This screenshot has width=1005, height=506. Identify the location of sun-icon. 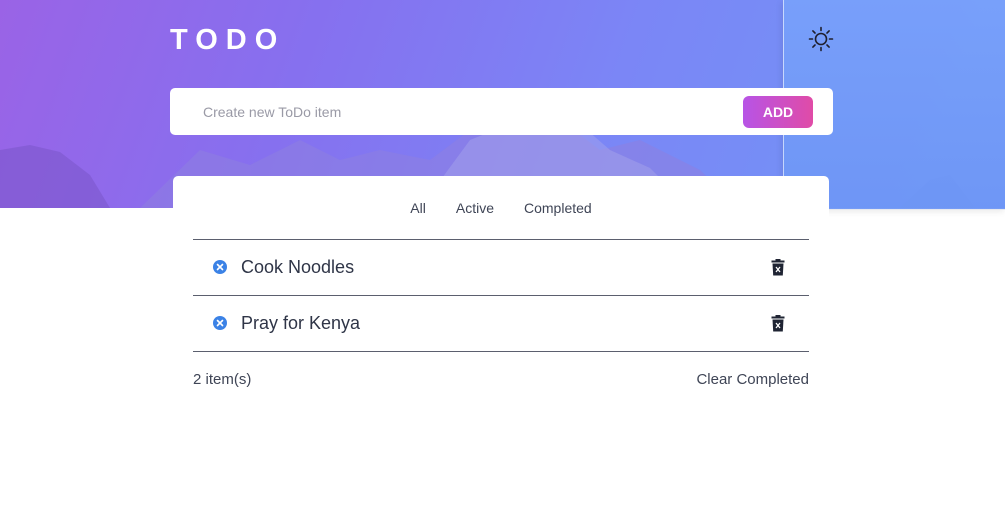
(821, 39).